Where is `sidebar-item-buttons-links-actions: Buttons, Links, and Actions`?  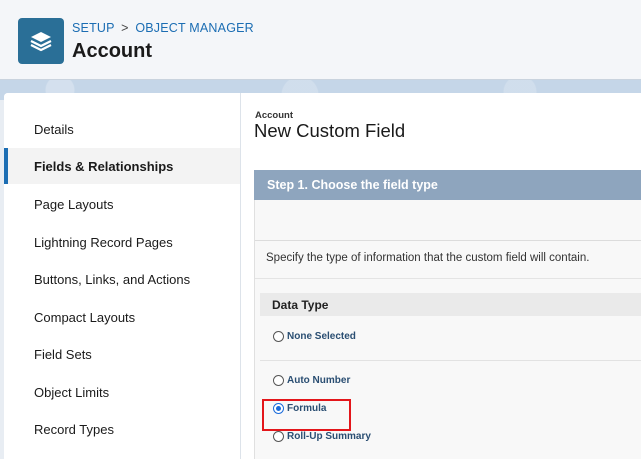
sidebar-item-buttons-links-actions: Buttons, Links, and Actions is located at coordinates (122, 279).